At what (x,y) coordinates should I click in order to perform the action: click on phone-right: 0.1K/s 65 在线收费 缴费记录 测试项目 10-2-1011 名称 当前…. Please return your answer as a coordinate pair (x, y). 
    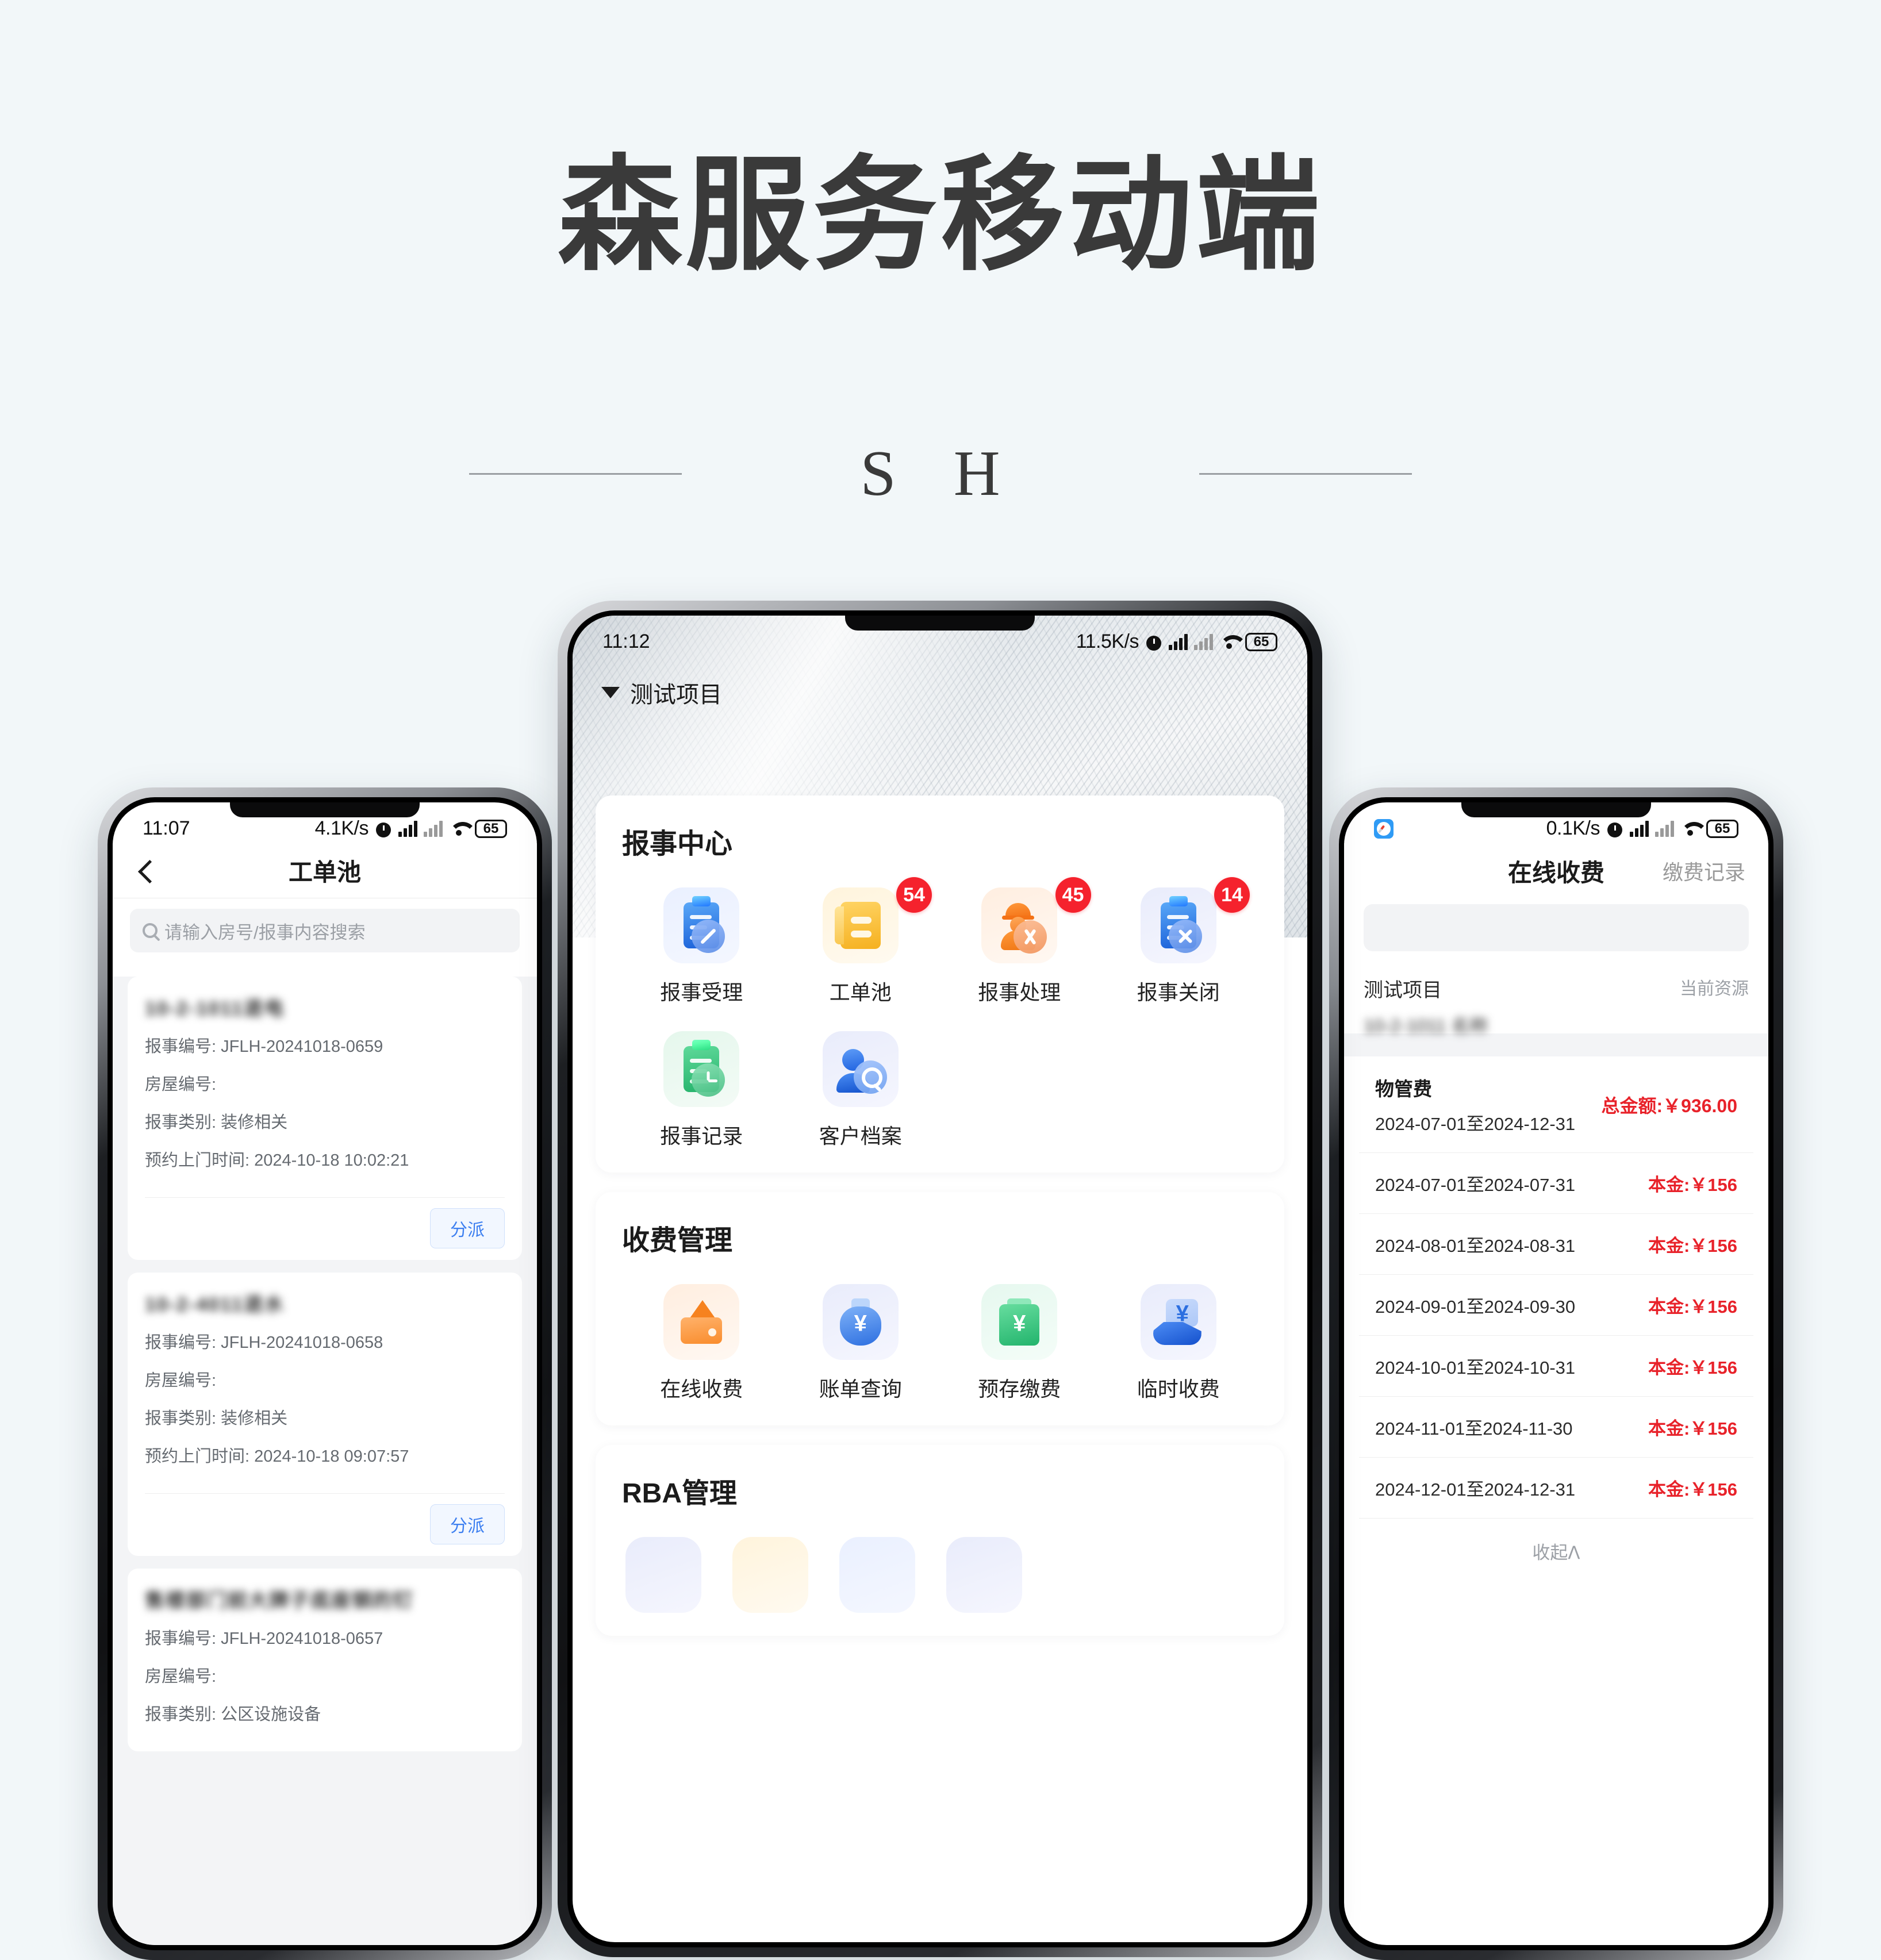
    Looking at the image, I should click on (1556, 1374).